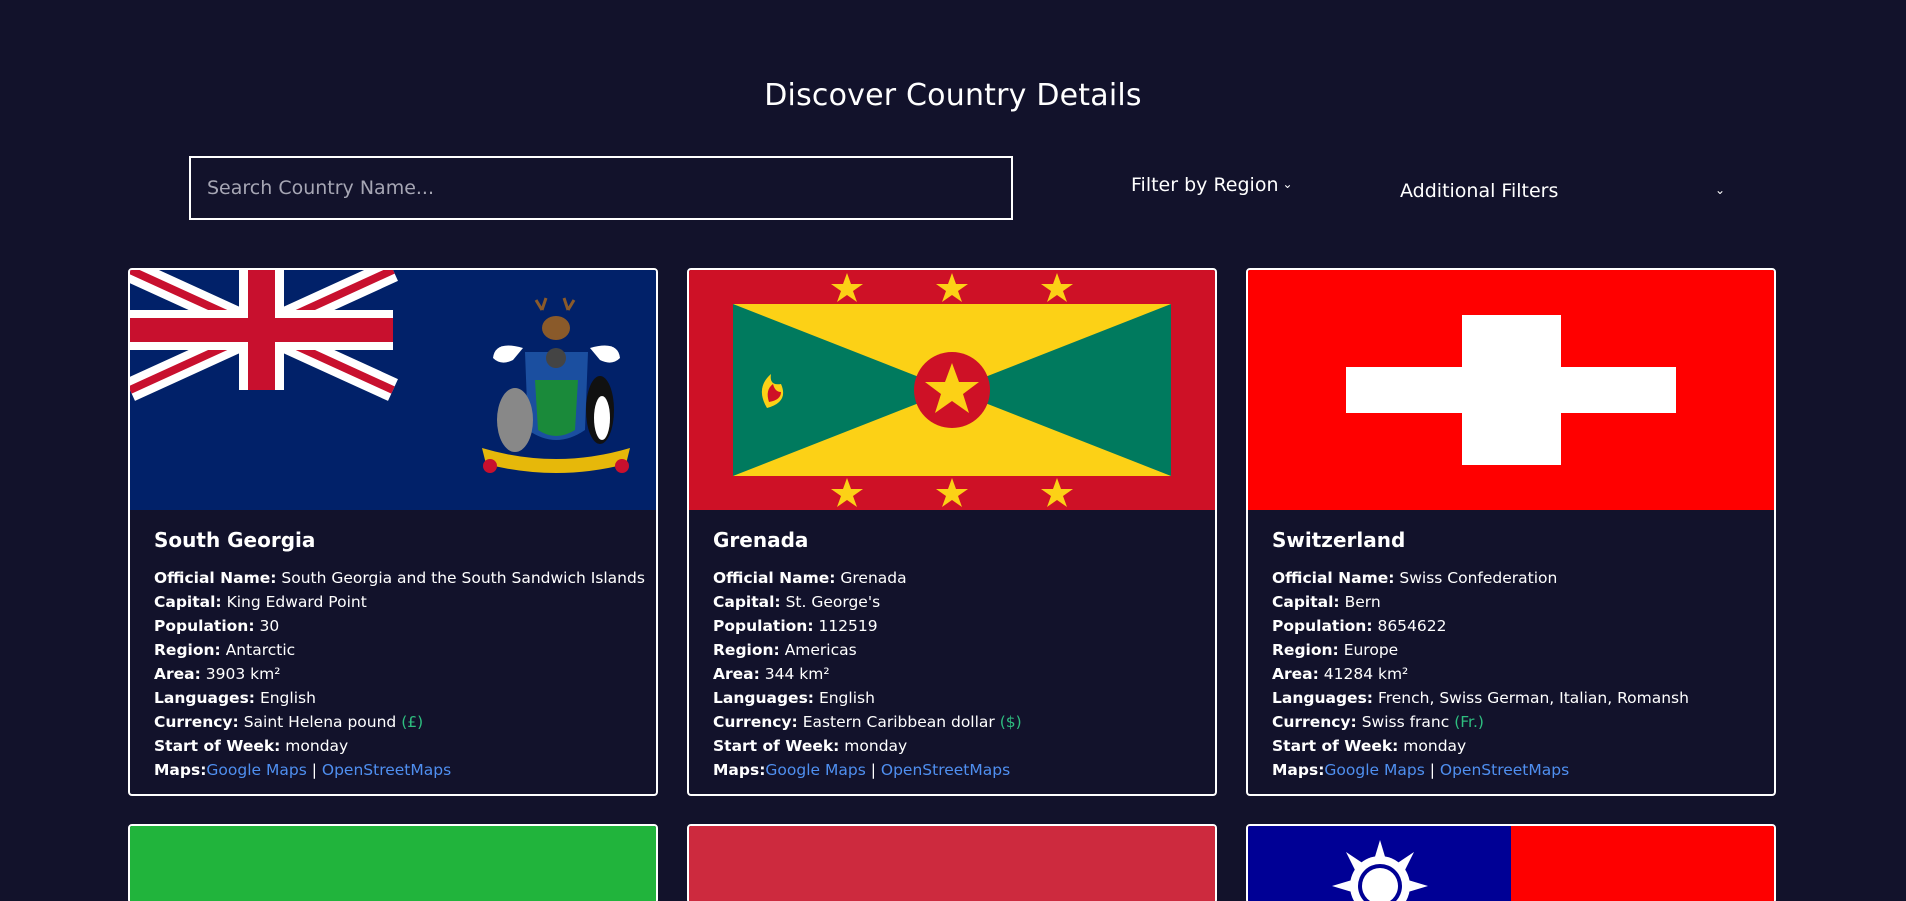 The height and width of the screenshot is (901, 1906). What do you see at coordinates (952, 390) in the screenshot?
I see `grenada-flag-icon` at bounding box center [952, 390].